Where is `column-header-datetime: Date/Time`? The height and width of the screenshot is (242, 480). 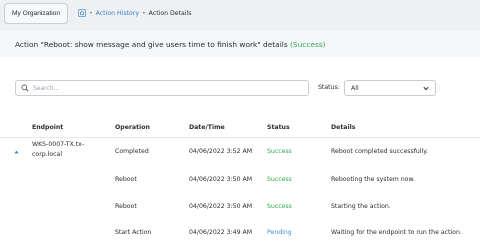 column-header-datetime: Date/Time is located at coordinates (207, 127).